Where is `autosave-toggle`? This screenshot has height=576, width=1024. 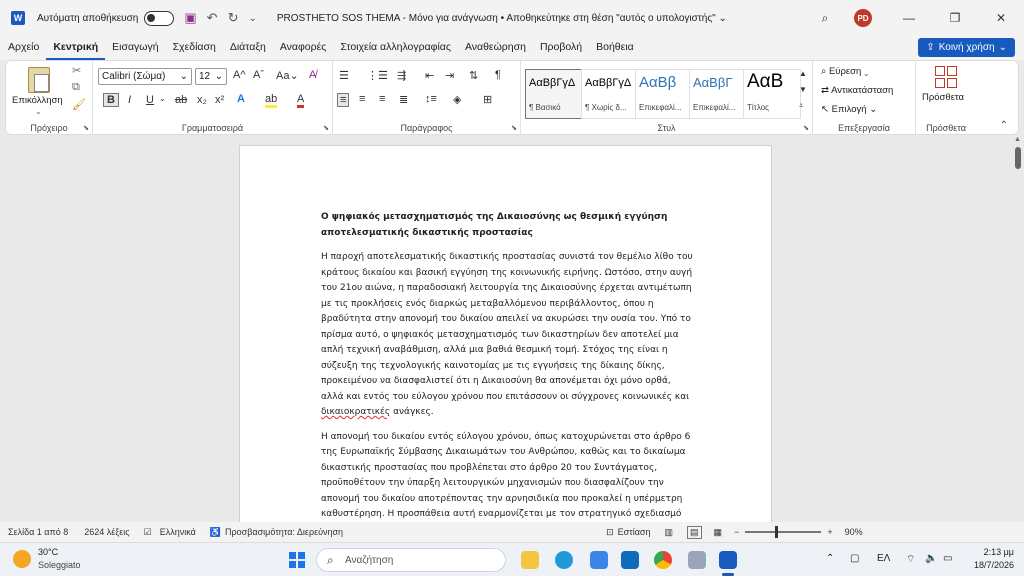 autosave-toggle is located at coordinates (159, 18).